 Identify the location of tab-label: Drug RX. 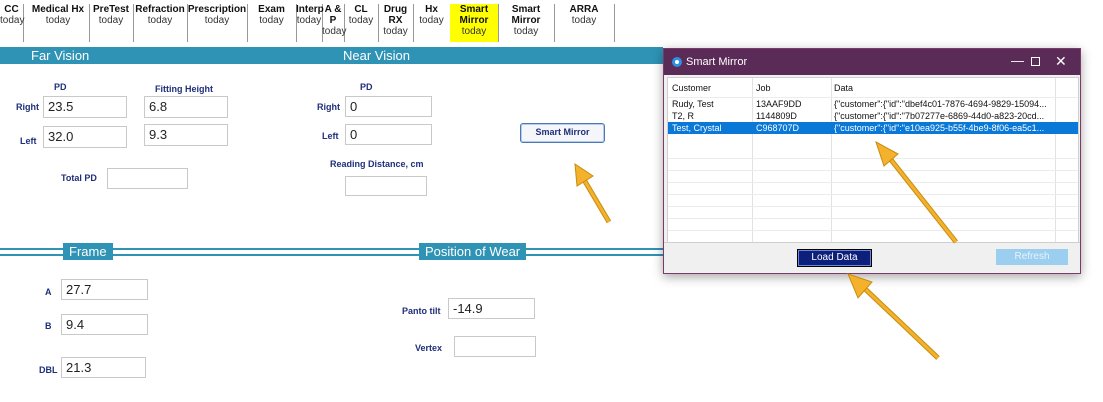
(395, 15).